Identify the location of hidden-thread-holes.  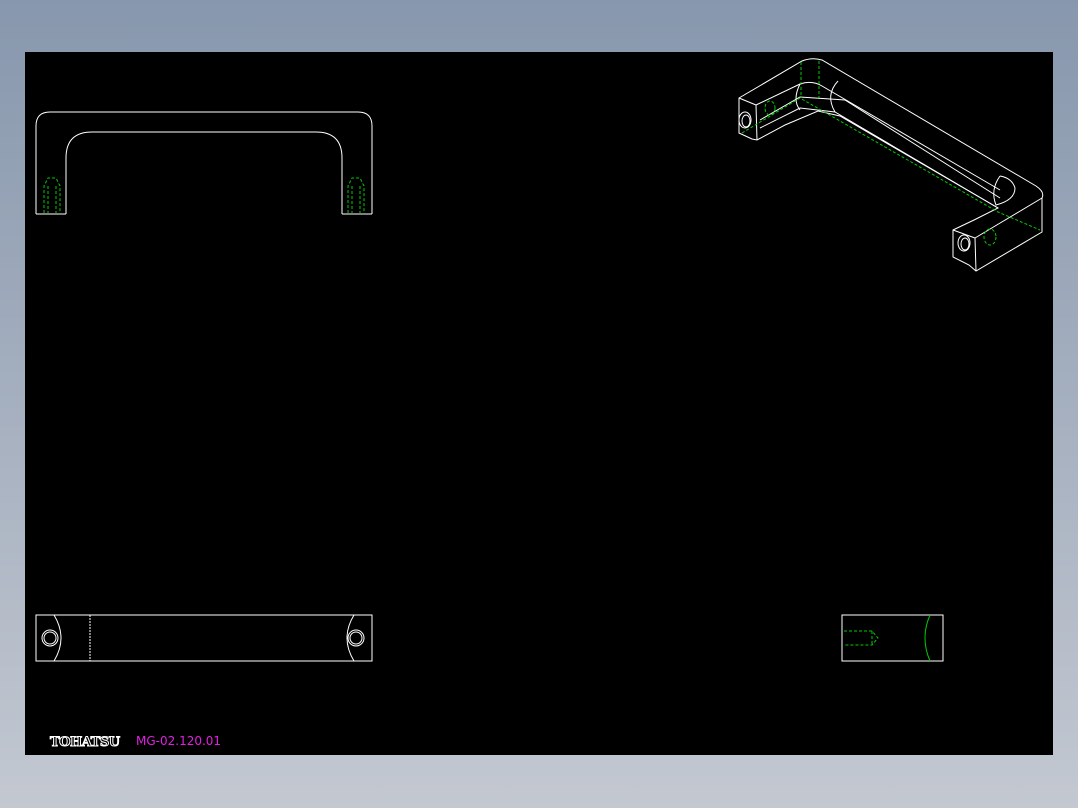
(204, 195).